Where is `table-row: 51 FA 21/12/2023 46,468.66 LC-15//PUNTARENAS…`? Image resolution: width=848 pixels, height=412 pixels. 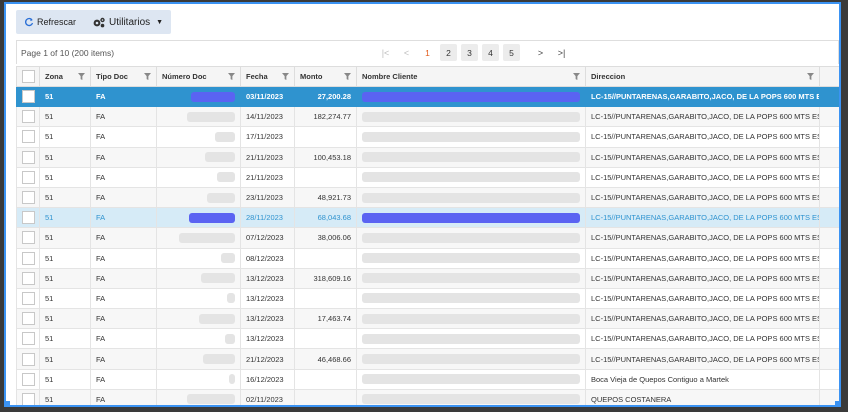 table-row: 51 FA 21/12/2023 46,468.66 LC-15//PUNTARENAS… is located at coordinates (427, 359).